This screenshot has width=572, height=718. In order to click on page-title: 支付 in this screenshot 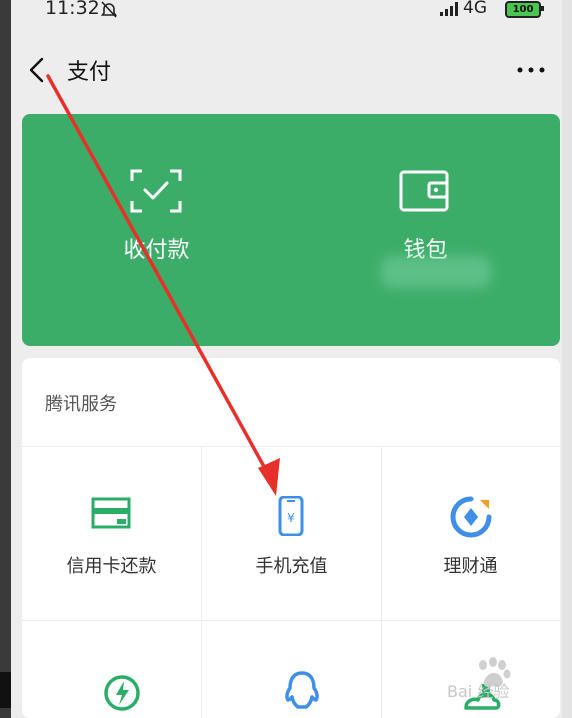, I will do `click(89, 72)`.